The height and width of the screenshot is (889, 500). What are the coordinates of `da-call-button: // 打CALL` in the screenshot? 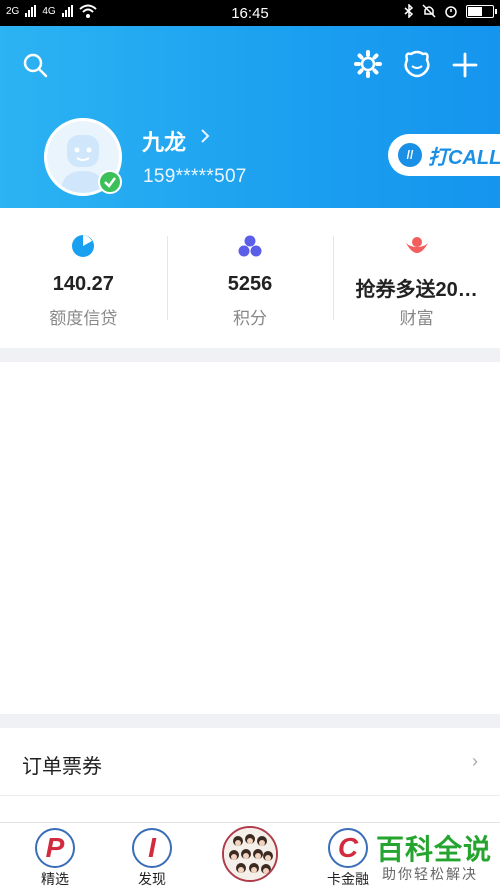 It's located at (444, 155).